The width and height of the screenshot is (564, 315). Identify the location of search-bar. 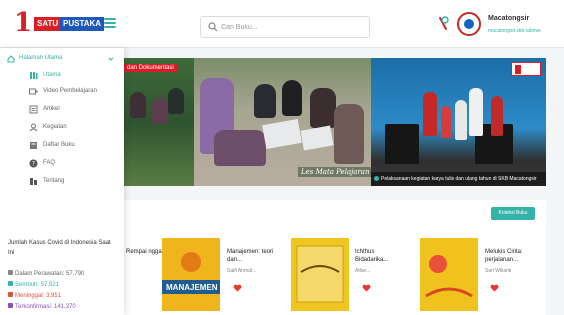
(285, 27).